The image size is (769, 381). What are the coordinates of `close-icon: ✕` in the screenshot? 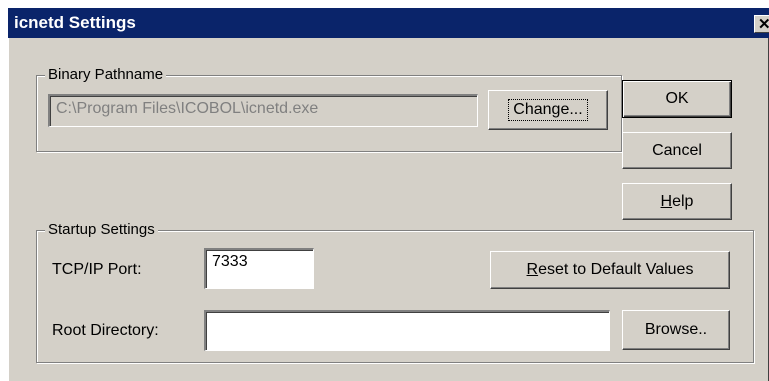 It's located at (763, 24).